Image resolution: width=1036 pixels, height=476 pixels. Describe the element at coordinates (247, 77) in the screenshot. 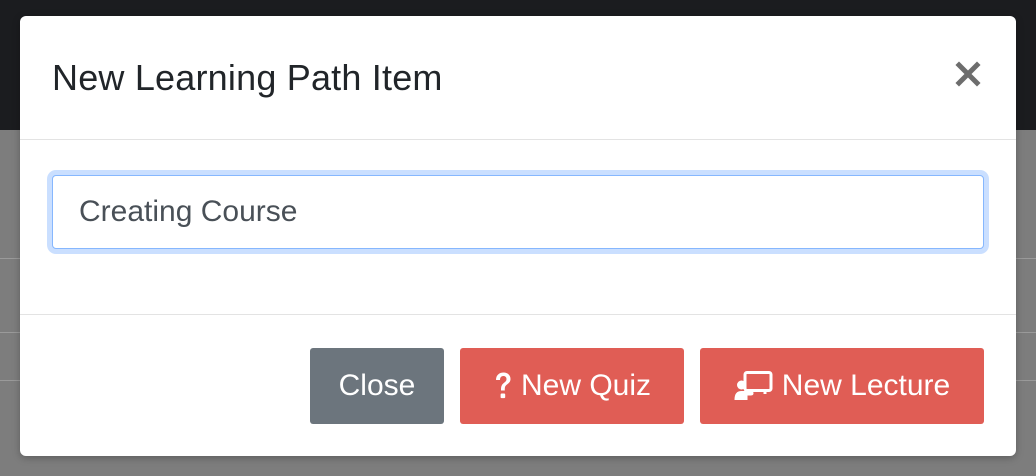

I see `modal-title: New Learning Path Item` at that location.